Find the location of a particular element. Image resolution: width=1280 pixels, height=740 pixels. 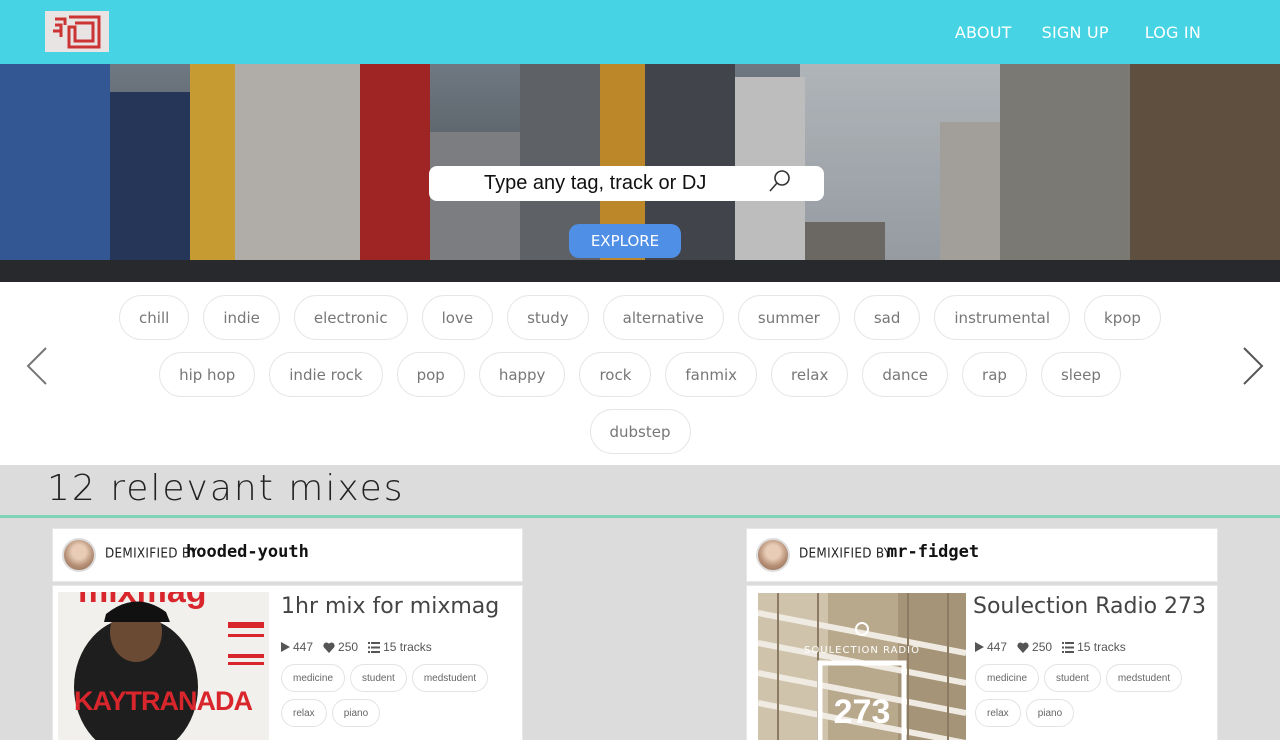

site-logo is located at coordinates (77, 31).